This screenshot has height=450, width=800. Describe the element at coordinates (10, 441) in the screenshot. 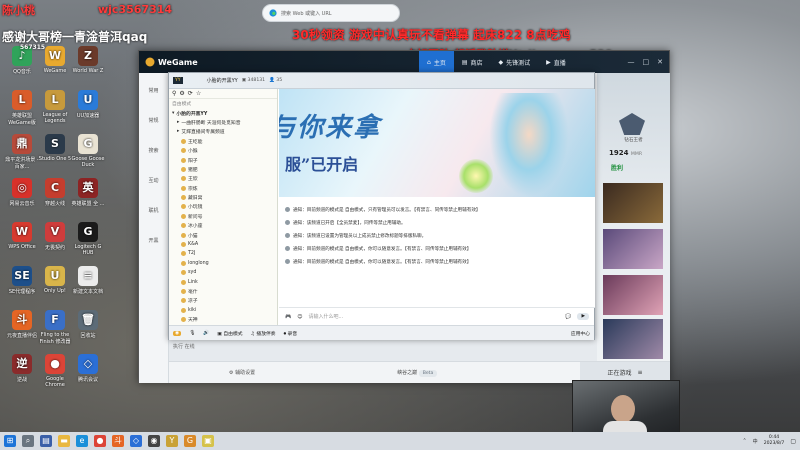

I see `start-icon: ⊞` at that location.